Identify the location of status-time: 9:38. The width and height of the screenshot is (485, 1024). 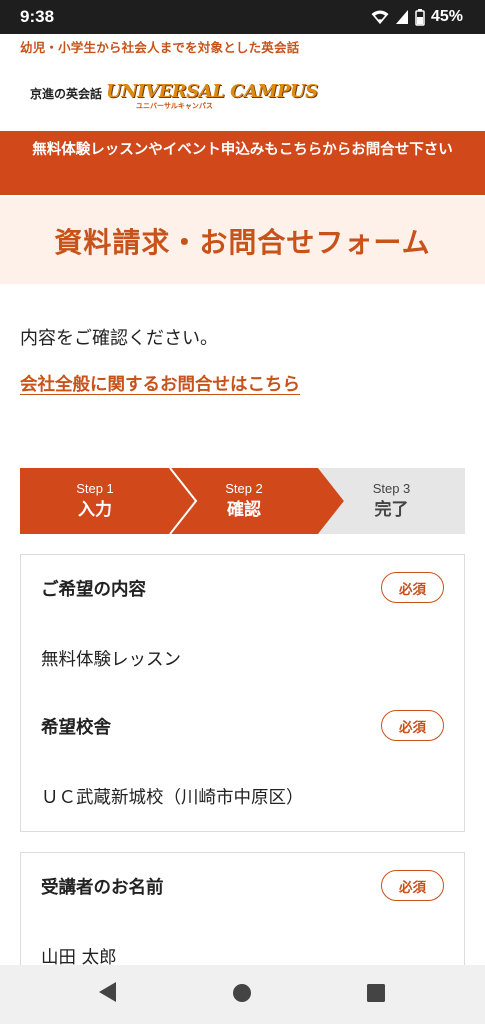
(37, 16).